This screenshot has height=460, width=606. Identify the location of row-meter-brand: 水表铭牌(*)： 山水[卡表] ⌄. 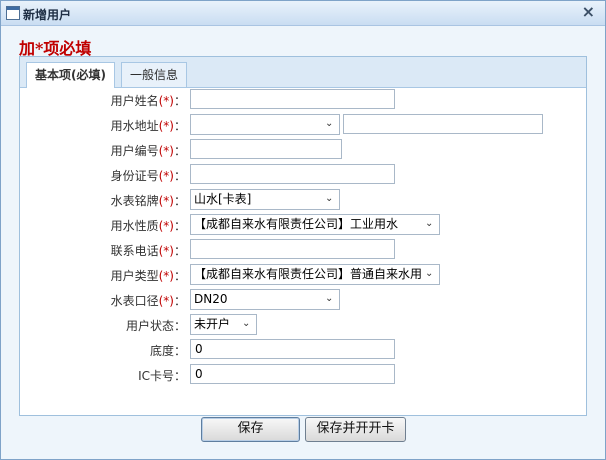
(303, 200).